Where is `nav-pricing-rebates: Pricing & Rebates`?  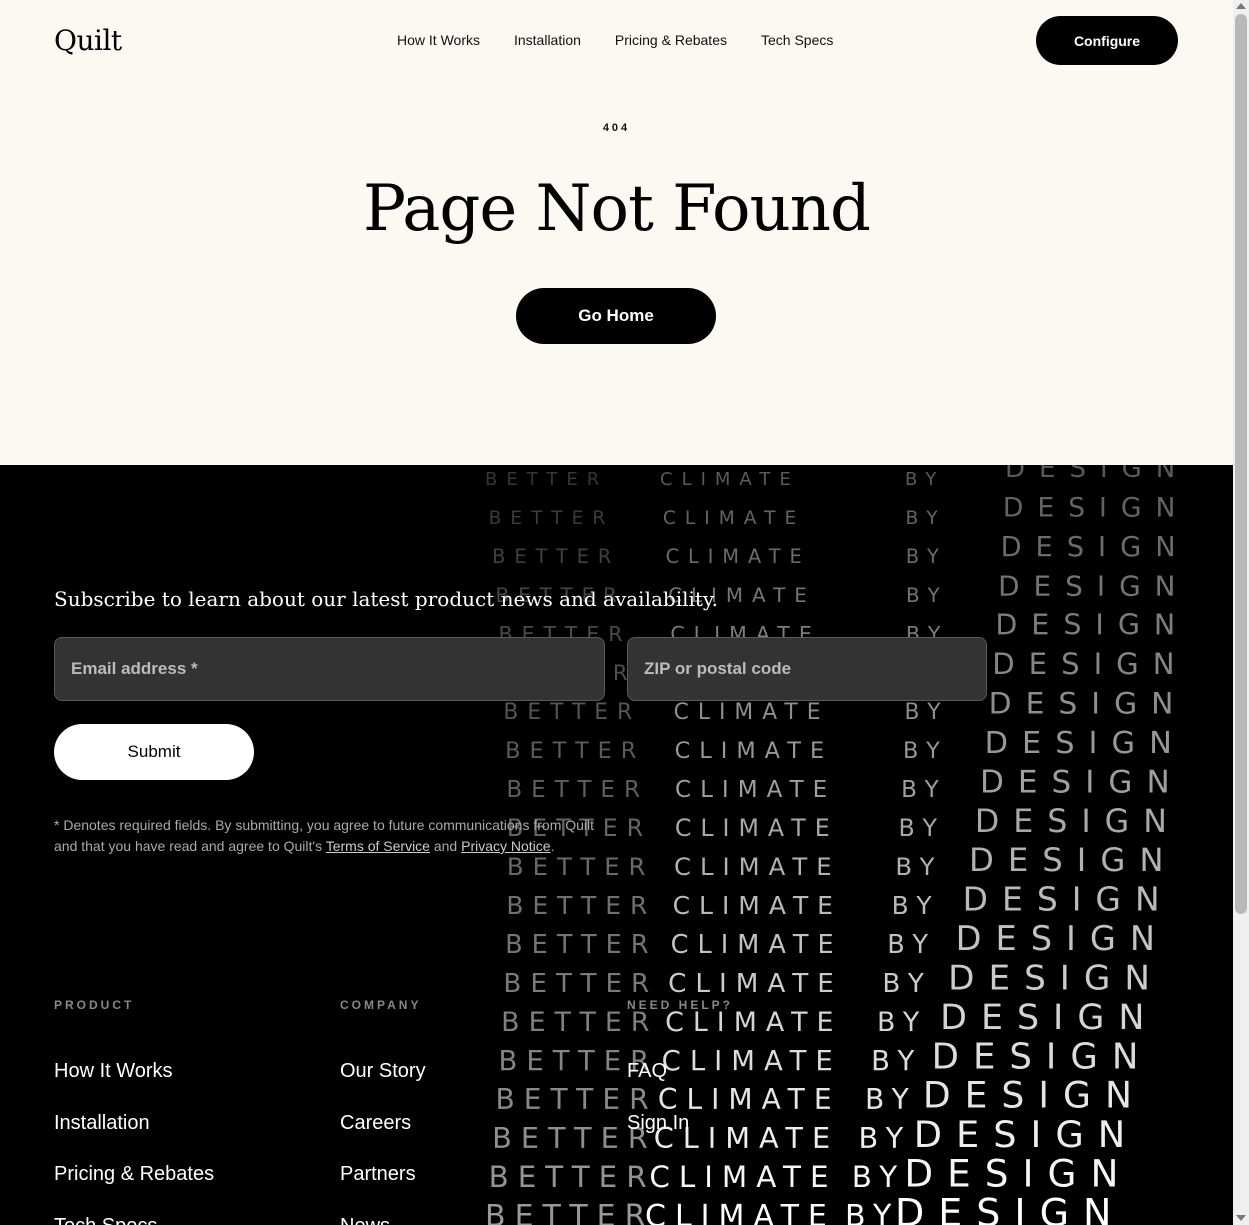 nav-pricing-rebates: Pricing & Rebates is located at coordinates (671, 40).